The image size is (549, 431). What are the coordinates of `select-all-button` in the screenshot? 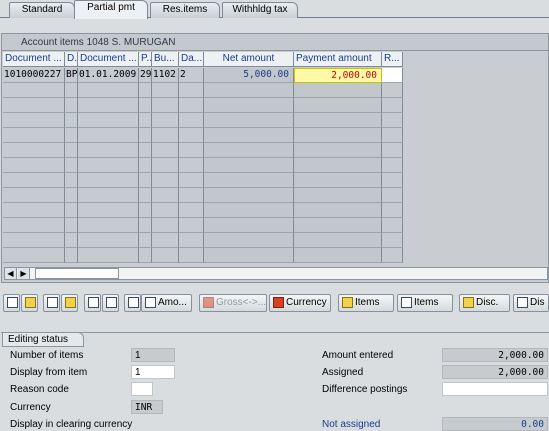 It's located at (11, 303).